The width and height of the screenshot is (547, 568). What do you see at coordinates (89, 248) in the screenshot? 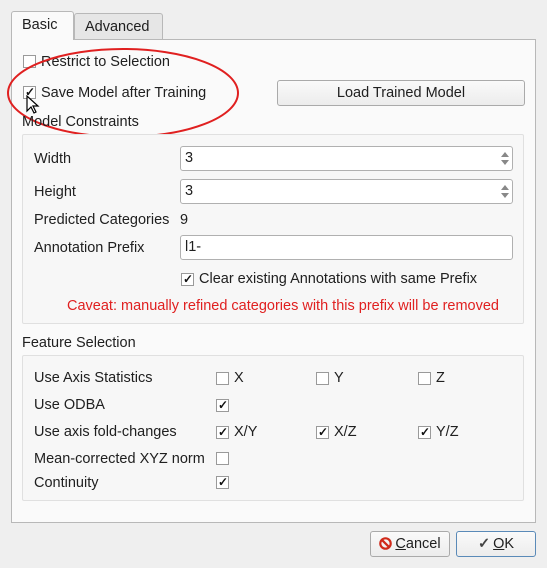
I see `annotation-prefix-label: Annotation Prefix` at bounding box center [89, 248].